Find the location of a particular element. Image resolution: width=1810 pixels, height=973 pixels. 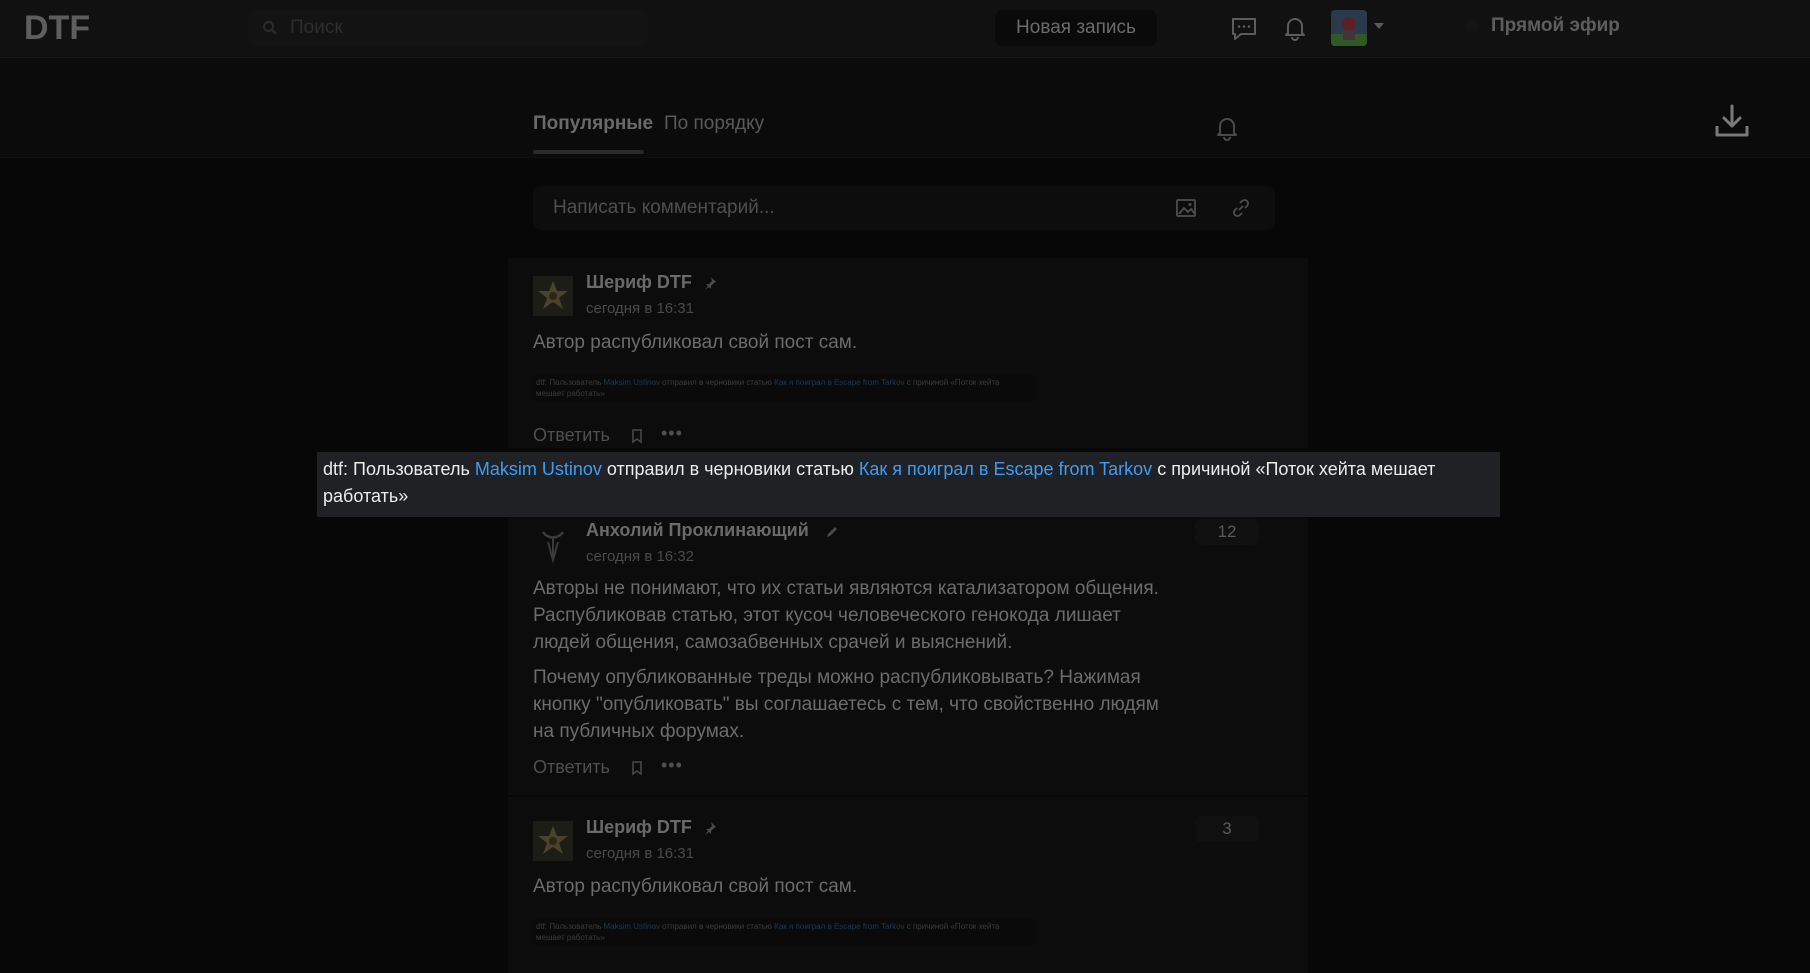

messages-icon is located at coordinates (1244, 28).